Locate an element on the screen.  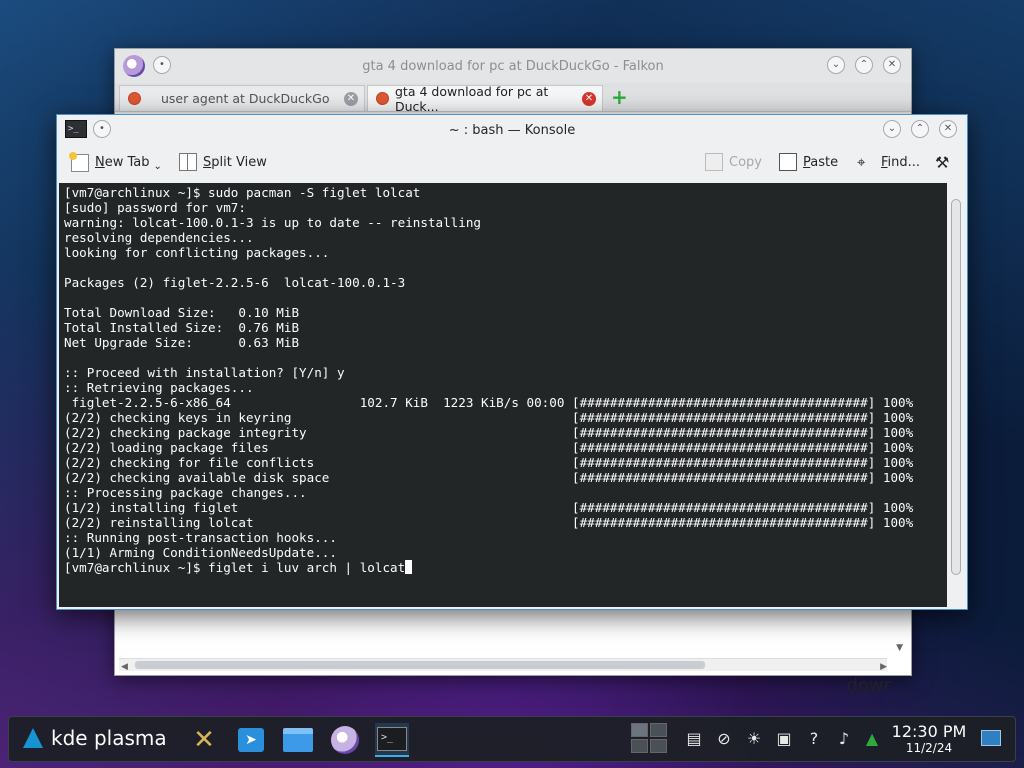
network-disconnected-icon: ⊘ is located at coordinates (724, 739).